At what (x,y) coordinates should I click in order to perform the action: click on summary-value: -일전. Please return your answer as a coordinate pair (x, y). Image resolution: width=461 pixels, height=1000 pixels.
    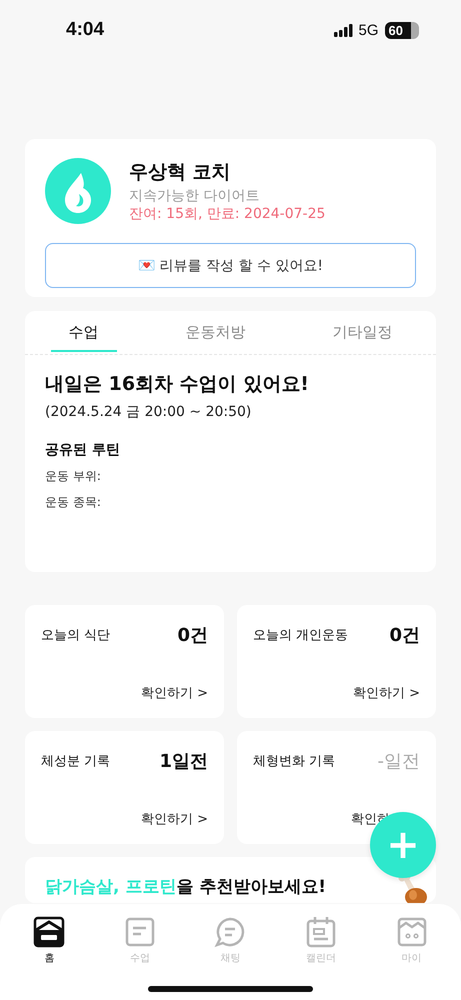
    Looking at the image, I should click on (399, 761).